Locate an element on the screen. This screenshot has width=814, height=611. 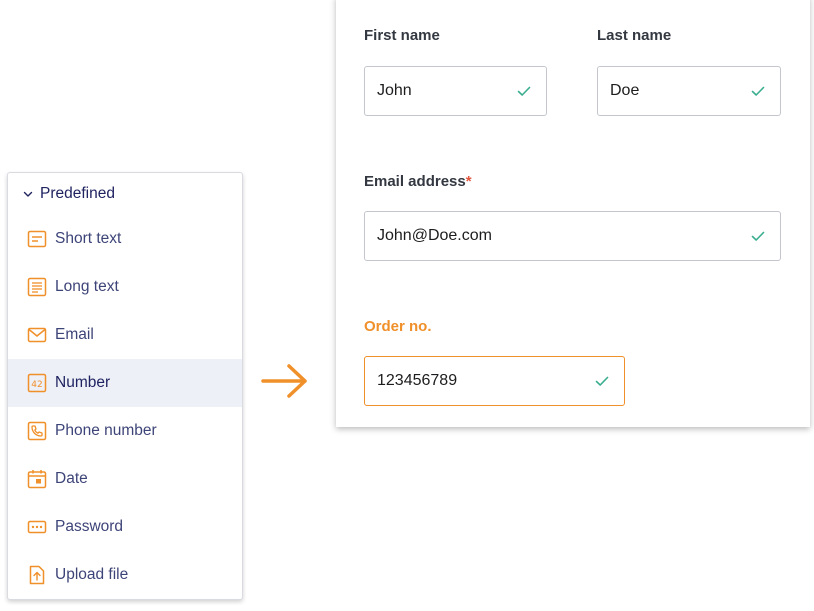
arrow-right-icon is located at coordinates (284, 381).